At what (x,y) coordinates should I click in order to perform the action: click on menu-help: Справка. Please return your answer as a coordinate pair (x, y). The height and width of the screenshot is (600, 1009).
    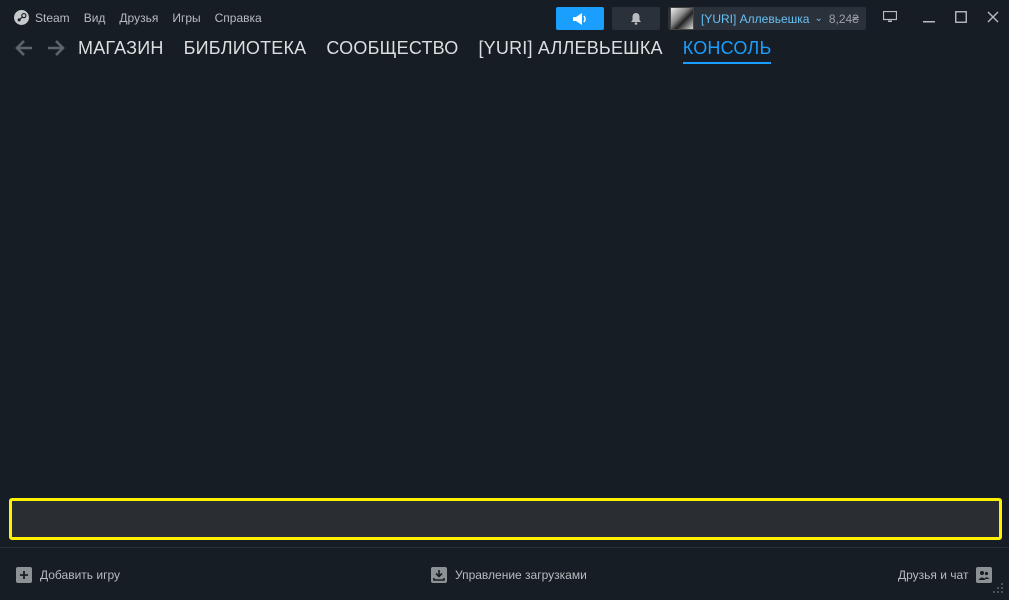
    Looking at the image, I should click on (238, 18).